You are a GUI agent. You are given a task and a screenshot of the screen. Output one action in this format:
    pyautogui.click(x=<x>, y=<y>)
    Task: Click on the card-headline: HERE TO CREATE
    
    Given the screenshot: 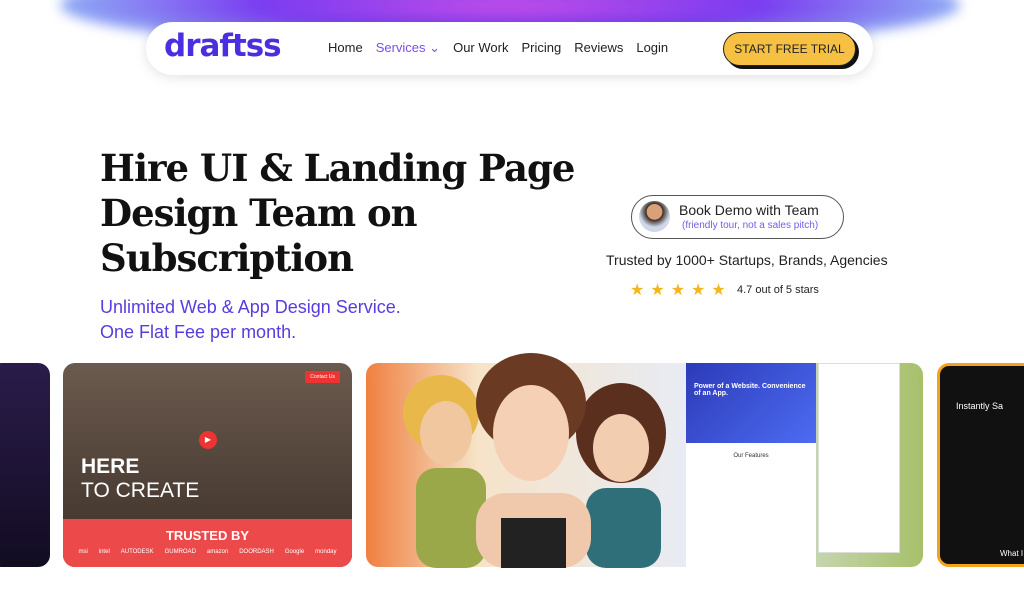 What is the action you would take?
    pyautogui.click(x=140, y=479)
    